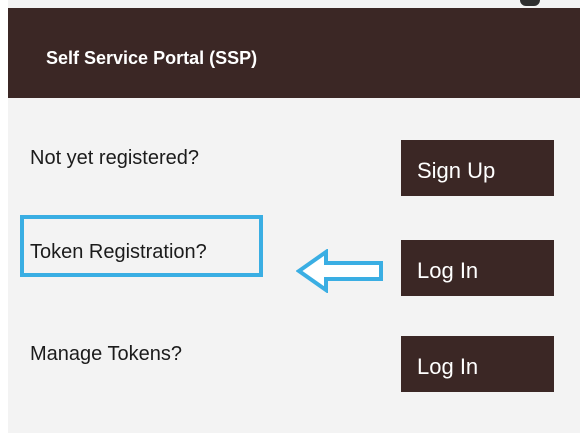  I want to click on arrow-left-icon, so click(339, 271).